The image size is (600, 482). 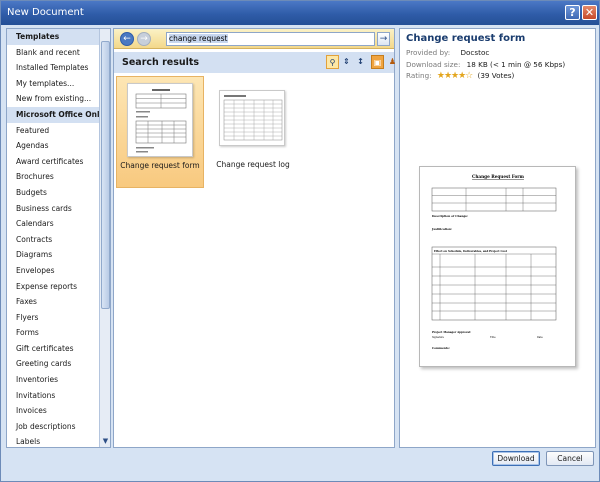 I want to click on category-item-envelopes: Envelopes, so click(x=58, y=271).